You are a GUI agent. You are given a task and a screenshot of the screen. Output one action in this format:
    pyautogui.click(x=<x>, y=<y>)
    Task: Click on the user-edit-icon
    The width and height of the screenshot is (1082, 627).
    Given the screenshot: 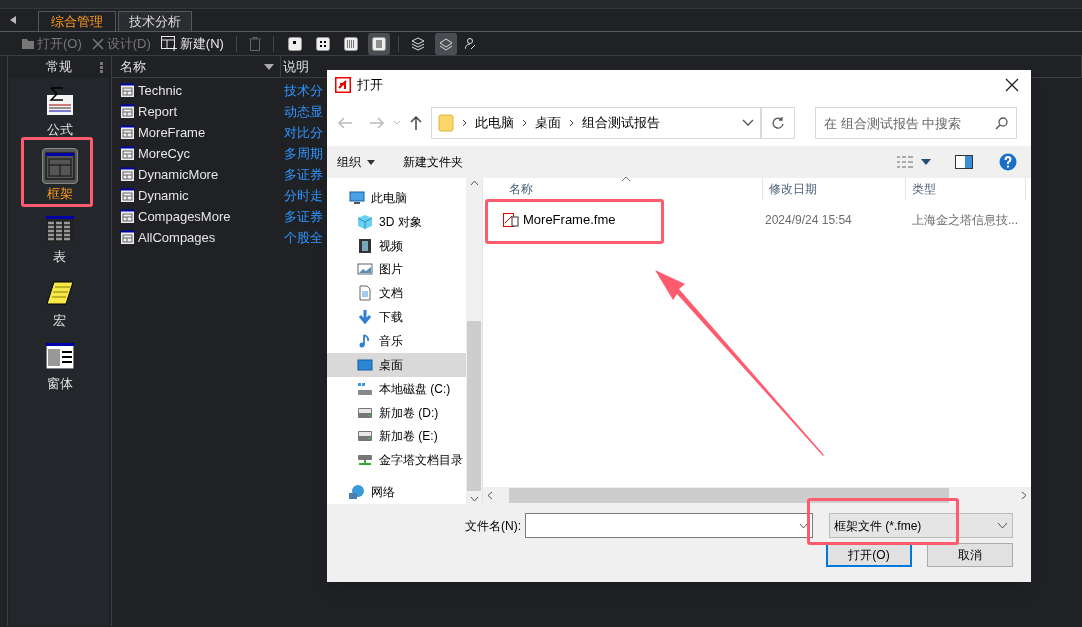 What is the action you would take?
    pyautogui.click(x=470, y=43)
    